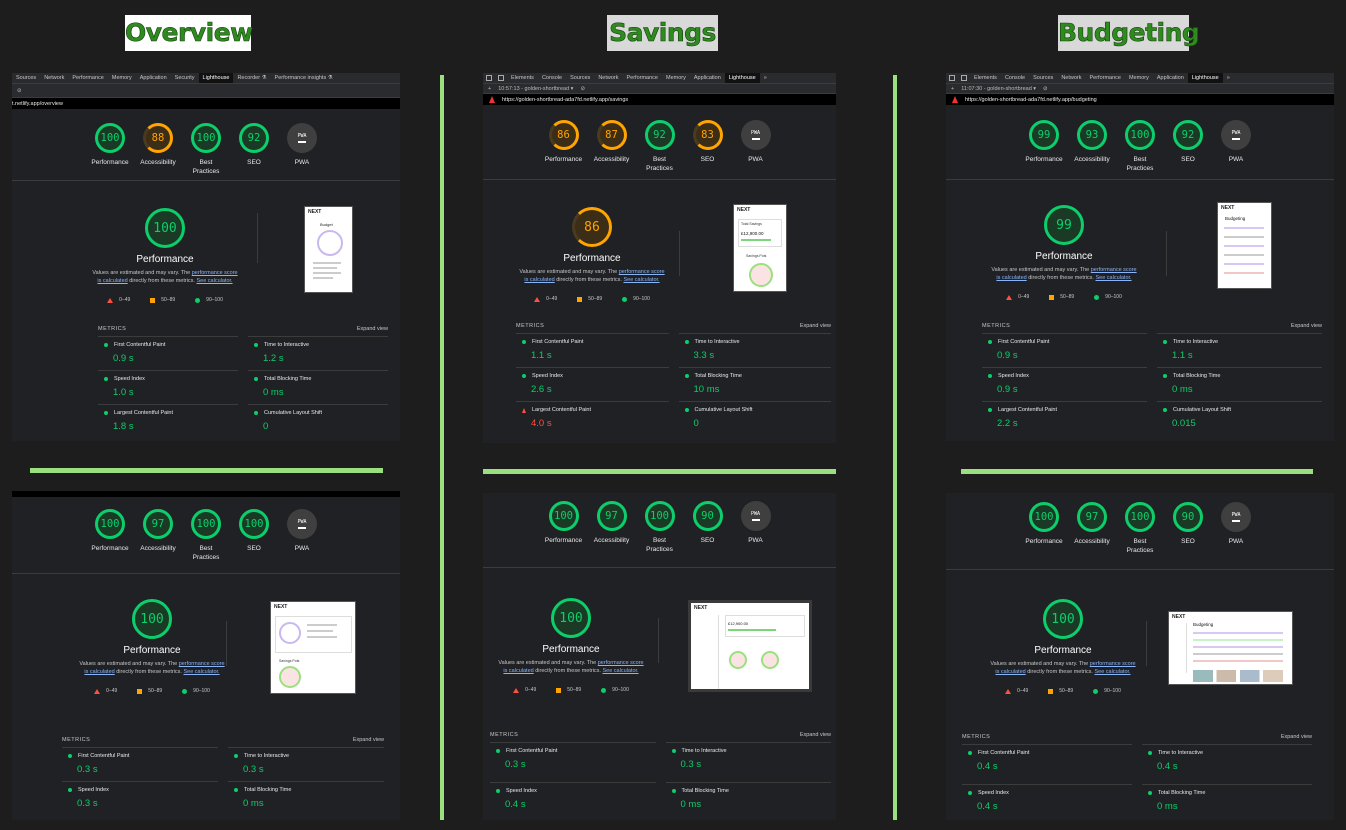 This screenshot has height=830, width=1346. What do you see at coordinates (1092, 146) in the screenshot?
I see `gauge-accessibility: 93 Accessibility` at bounding box center [1092, 146].